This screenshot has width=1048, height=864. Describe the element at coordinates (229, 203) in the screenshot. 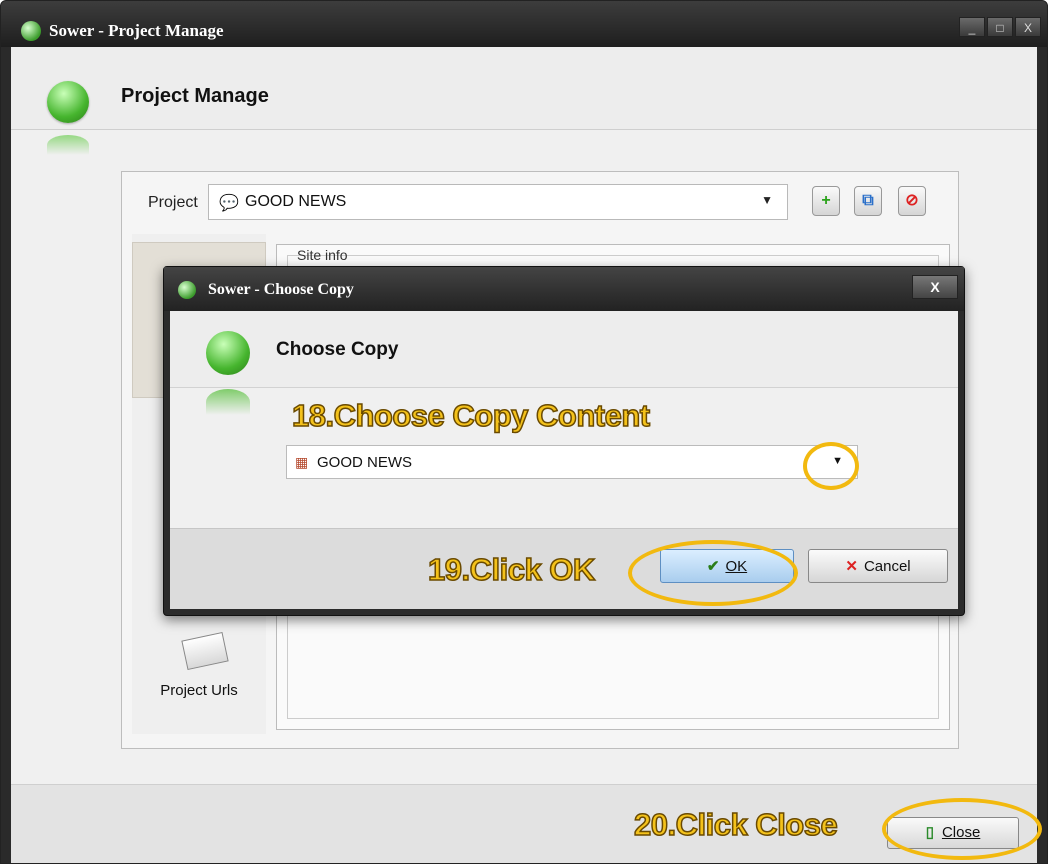

I see `speech-bubble-icon: 💬` at that location.